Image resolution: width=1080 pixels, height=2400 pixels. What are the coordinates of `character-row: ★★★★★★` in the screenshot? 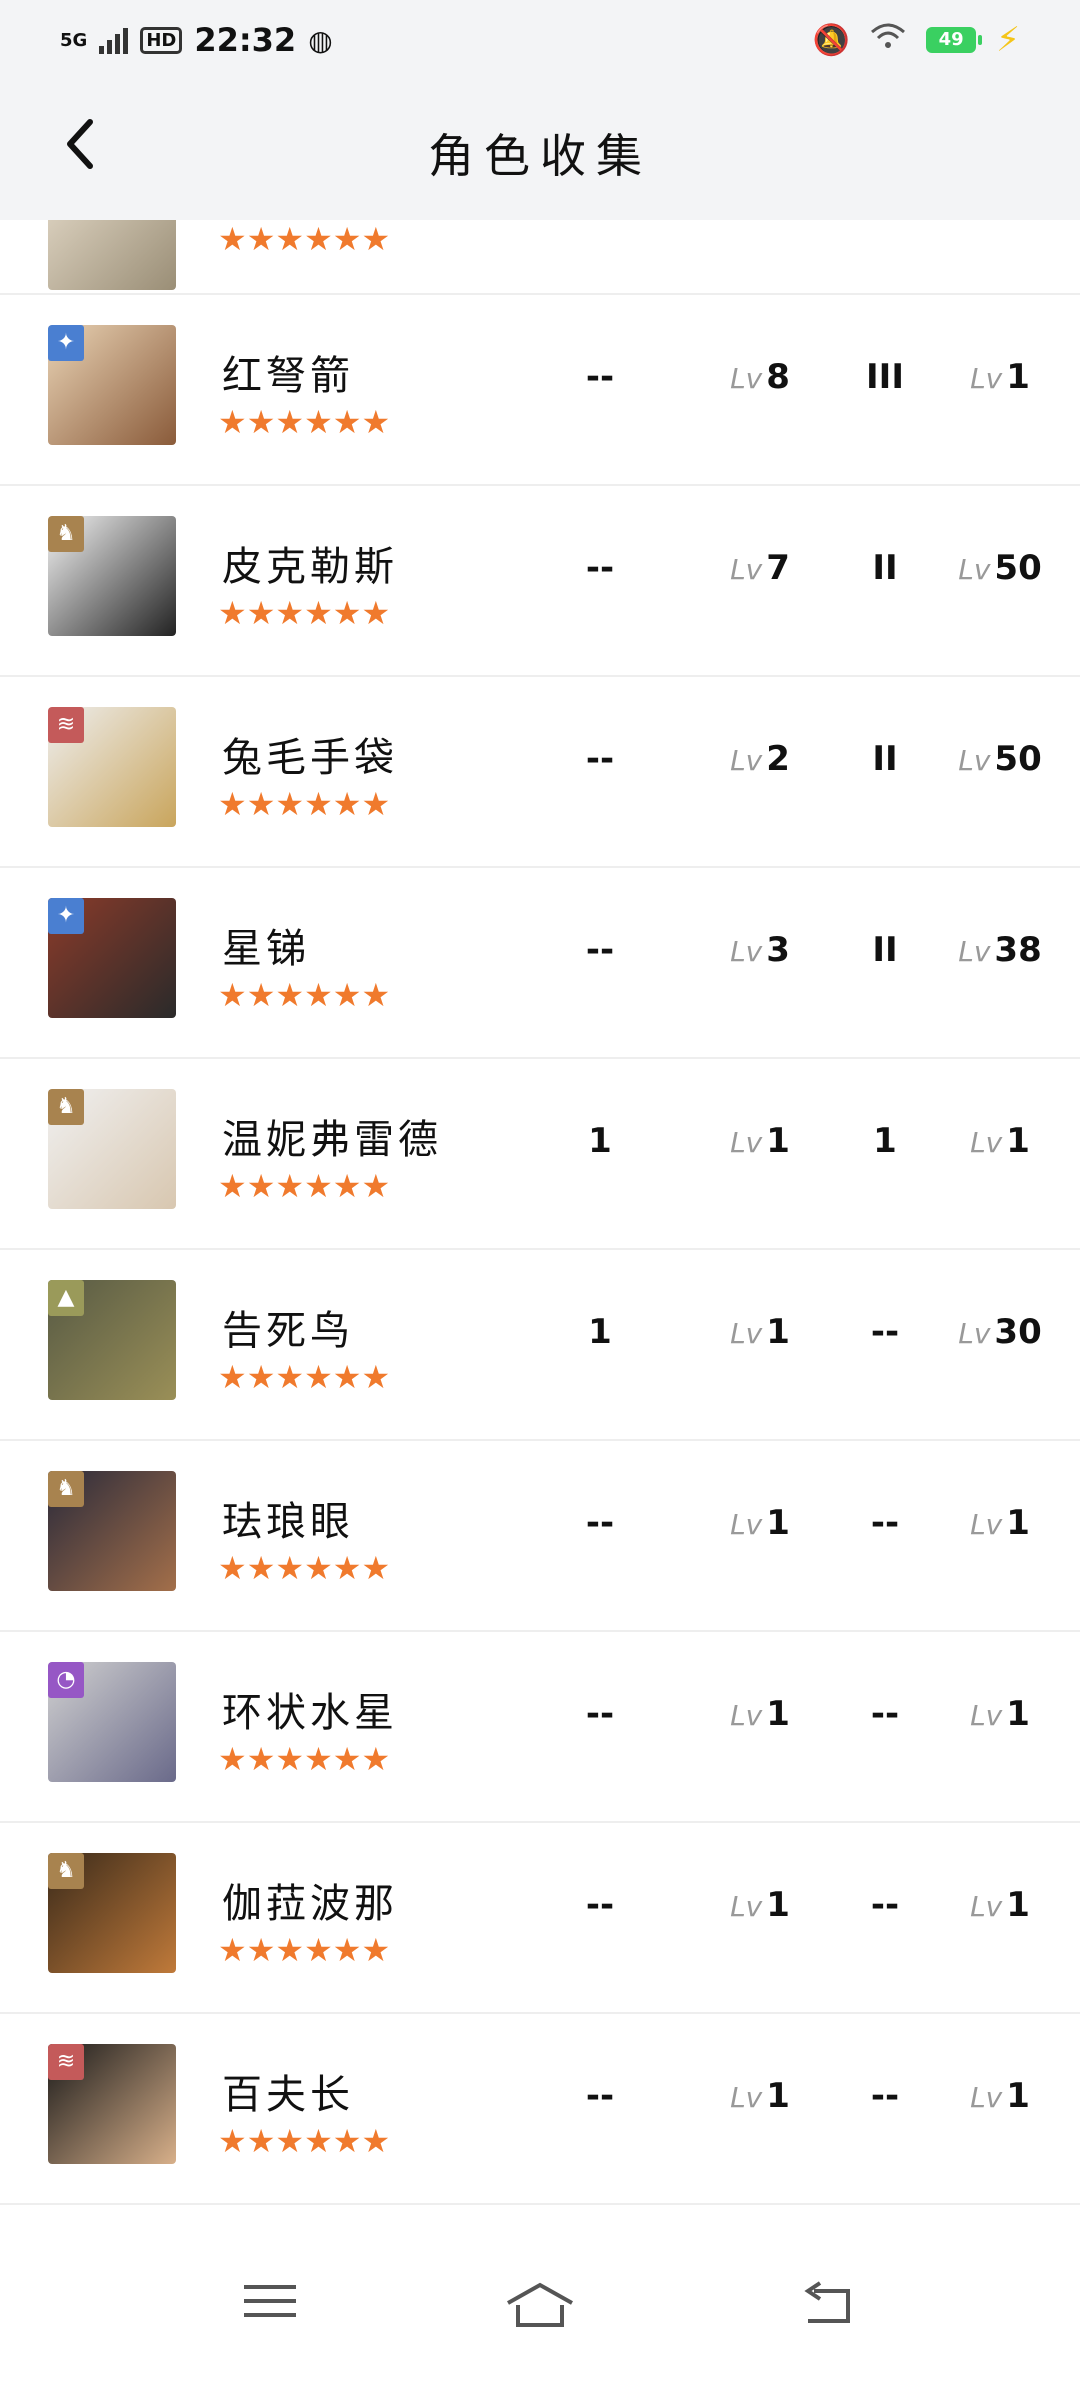 It's located at (540, 257).